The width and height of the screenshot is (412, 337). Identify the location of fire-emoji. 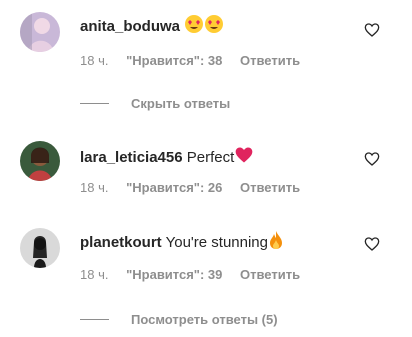
(276, 243).